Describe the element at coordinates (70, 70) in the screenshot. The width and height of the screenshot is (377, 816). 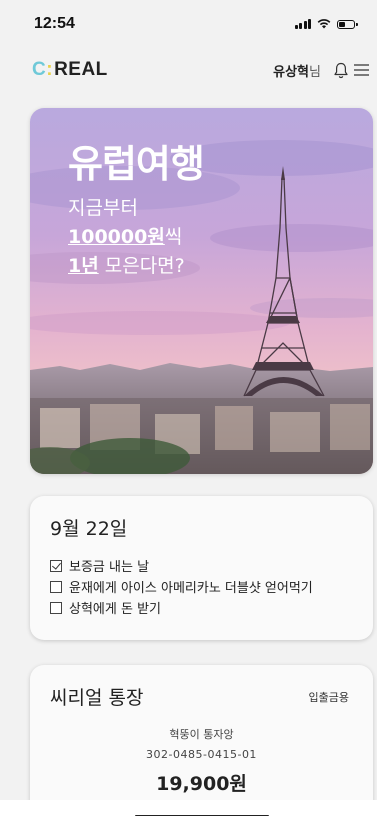
I see `app-logo: C: REAL` at that location.